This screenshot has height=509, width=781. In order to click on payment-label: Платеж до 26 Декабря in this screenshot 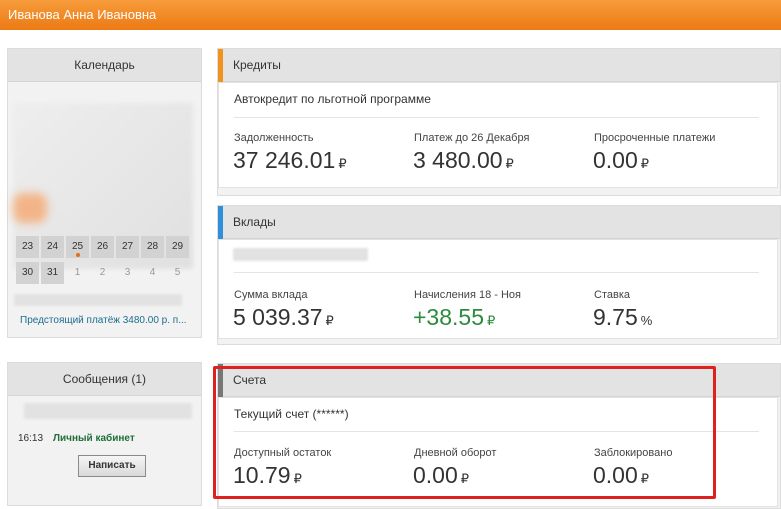, I will do `click(472, 138)`.